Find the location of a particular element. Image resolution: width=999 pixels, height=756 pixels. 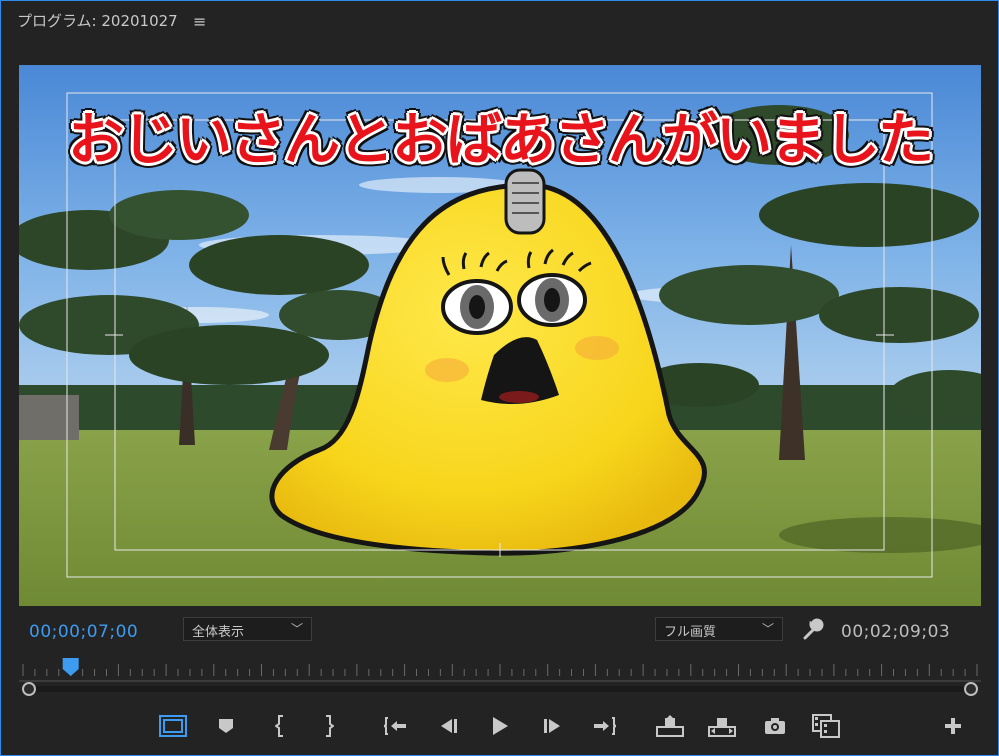

export-frame-button is located at coordinates (775, 726).